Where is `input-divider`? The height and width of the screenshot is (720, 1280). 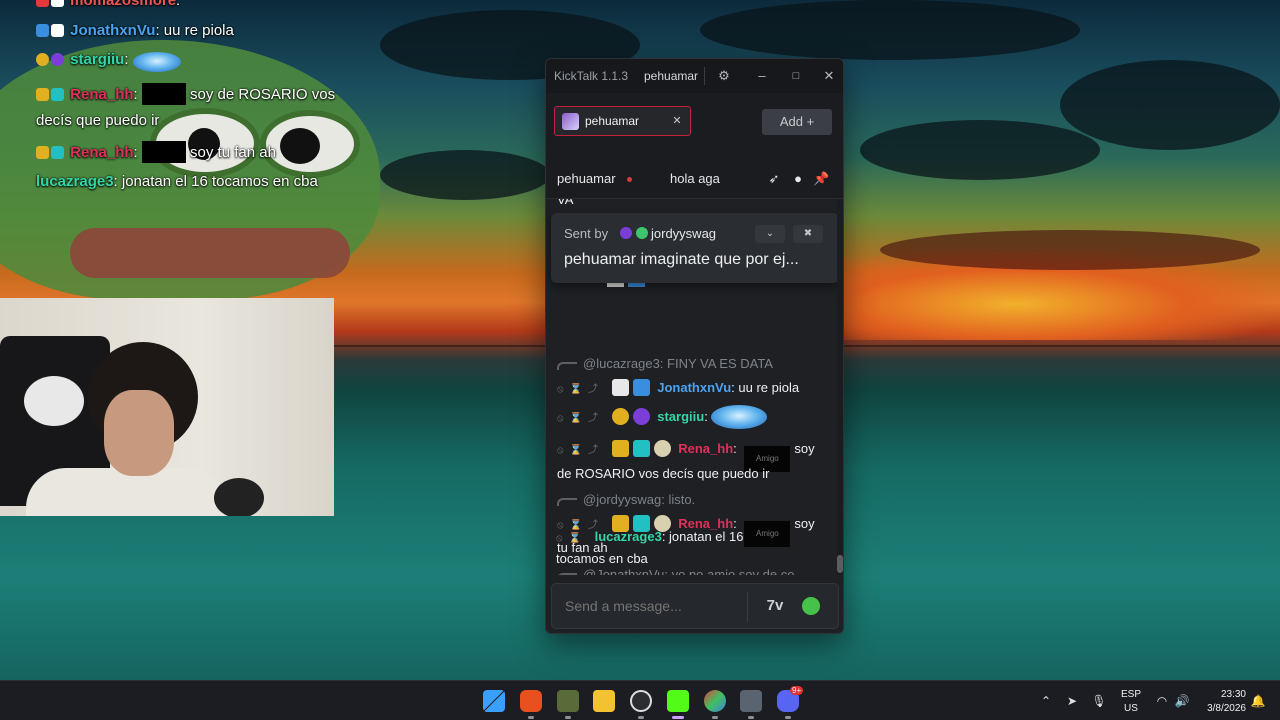
input-divider is located at coordinates (747, 607).